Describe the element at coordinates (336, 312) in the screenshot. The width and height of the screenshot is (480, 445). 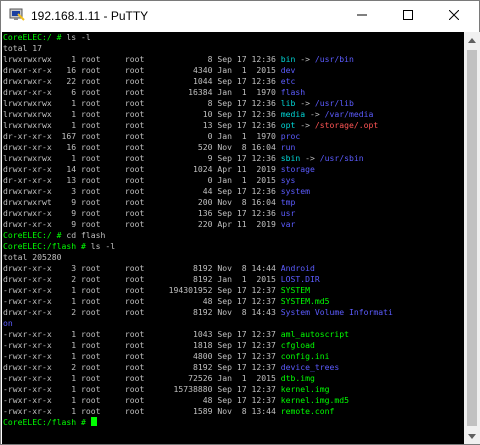
I see `terminal-text: System Volume Informati` at that location.